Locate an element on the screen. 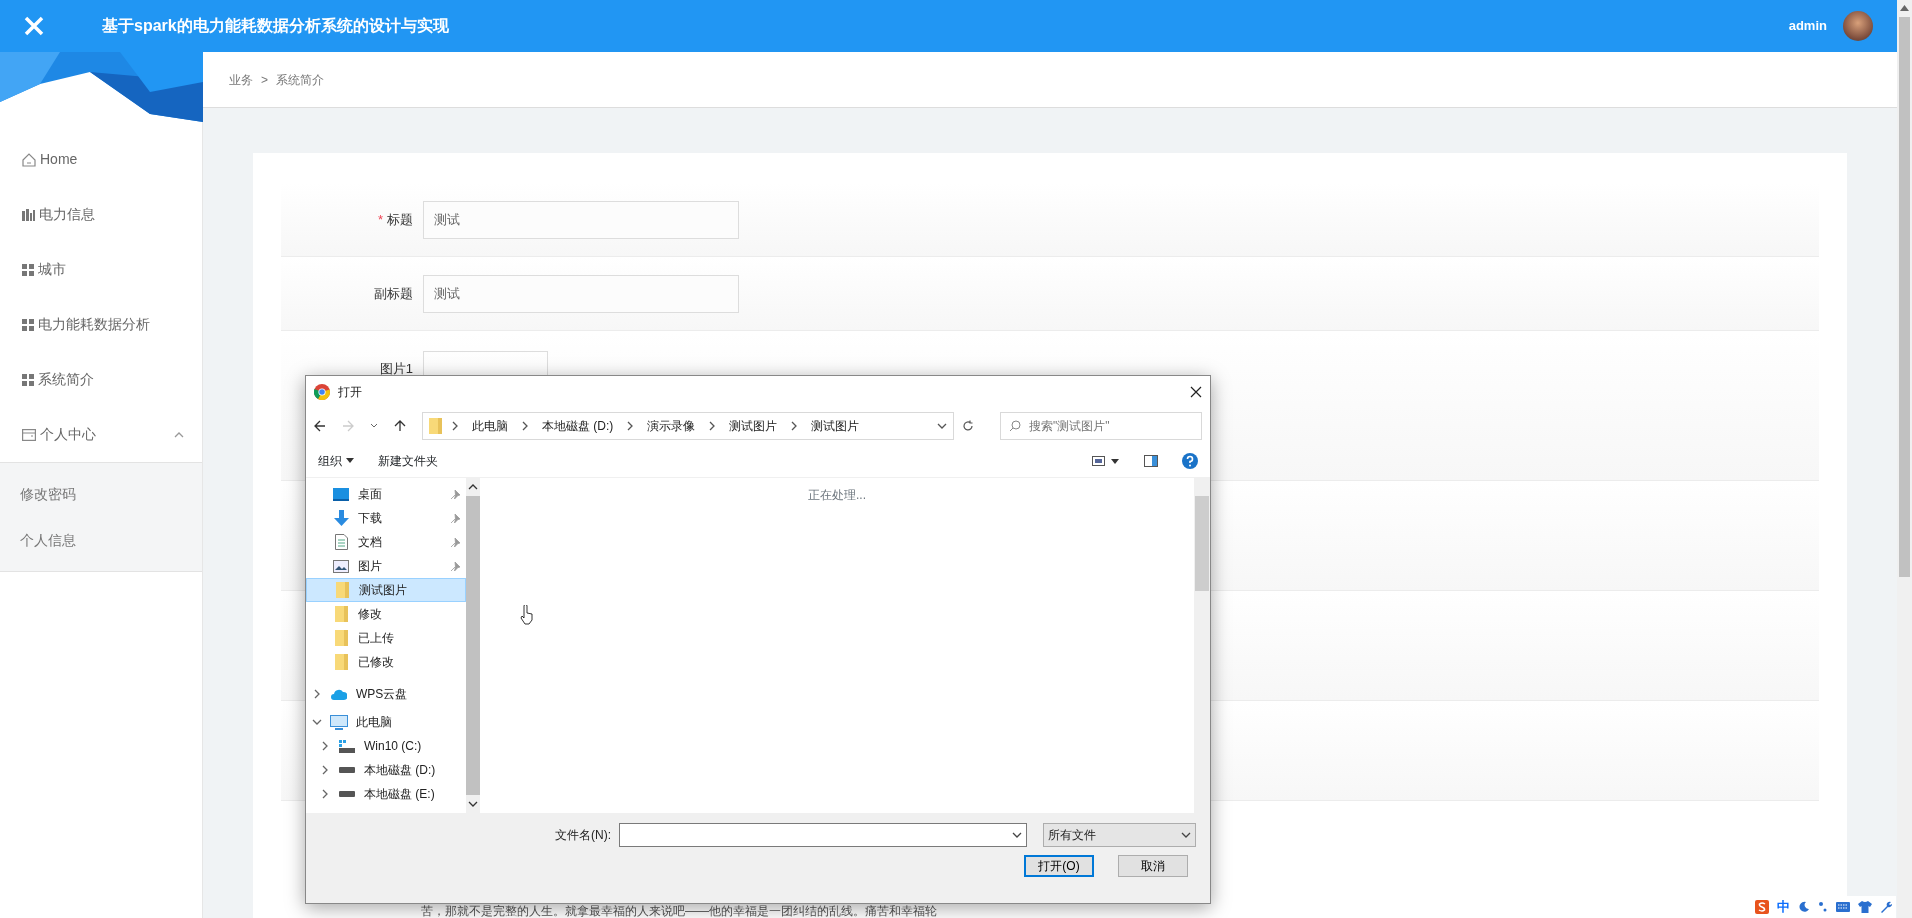  close-button is located at coordinates (1196, 392).